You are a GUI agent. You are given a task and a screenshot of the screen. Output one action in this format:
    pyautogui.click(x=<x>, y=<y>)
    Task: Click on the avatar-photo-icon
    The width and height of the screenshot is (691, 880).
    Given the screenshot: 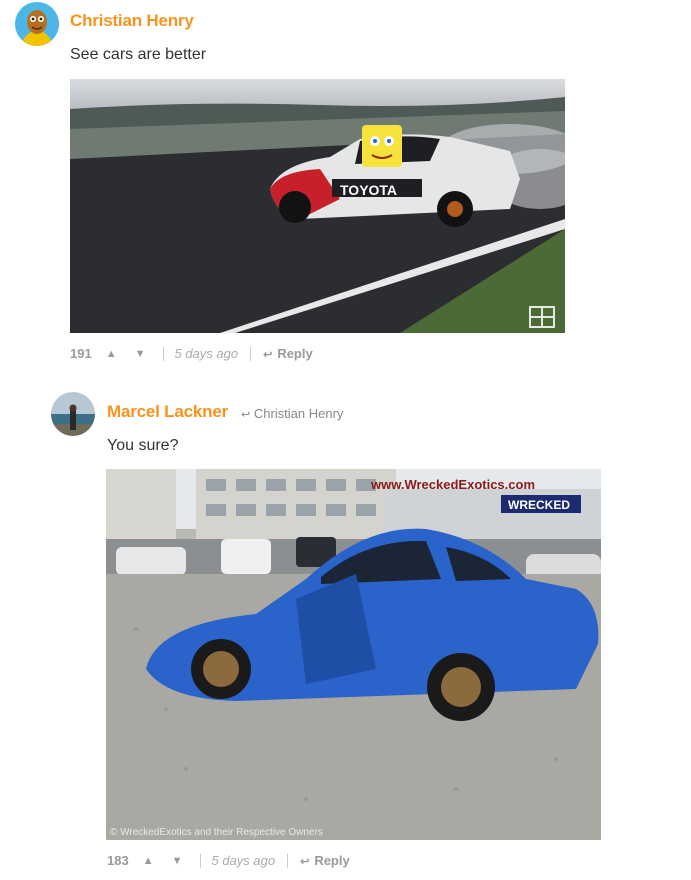 What is the action you would take?
    pyautogui.click(x=73, y=414)
    